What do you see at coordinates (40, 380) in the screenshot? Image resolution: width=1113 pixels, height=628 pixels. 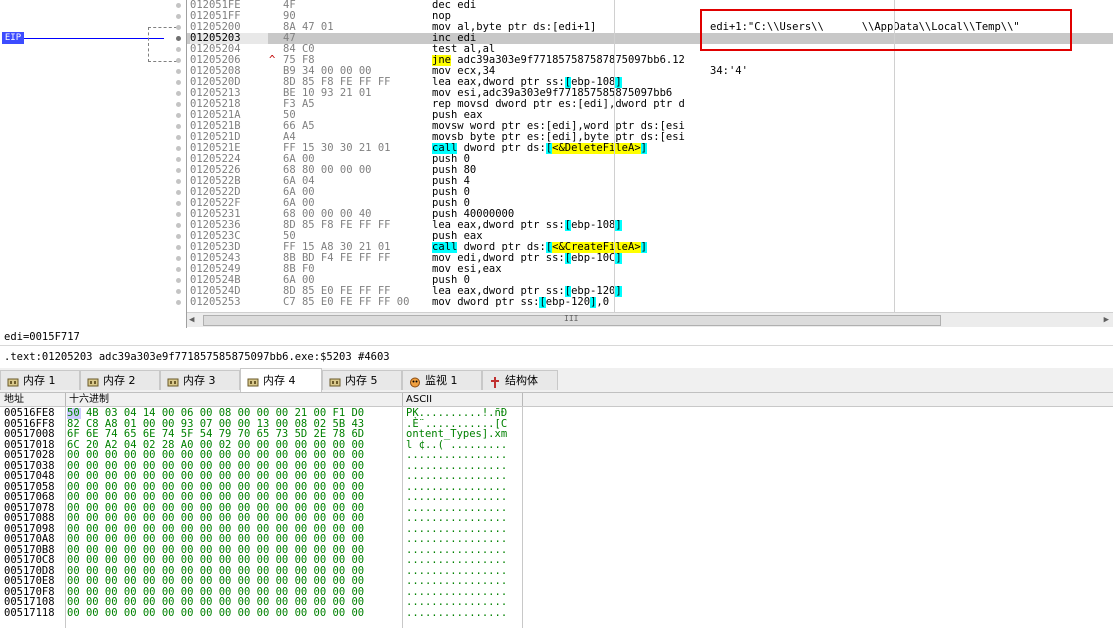 I see `tab-1: 内存 1` at bounding box center [40, 380].